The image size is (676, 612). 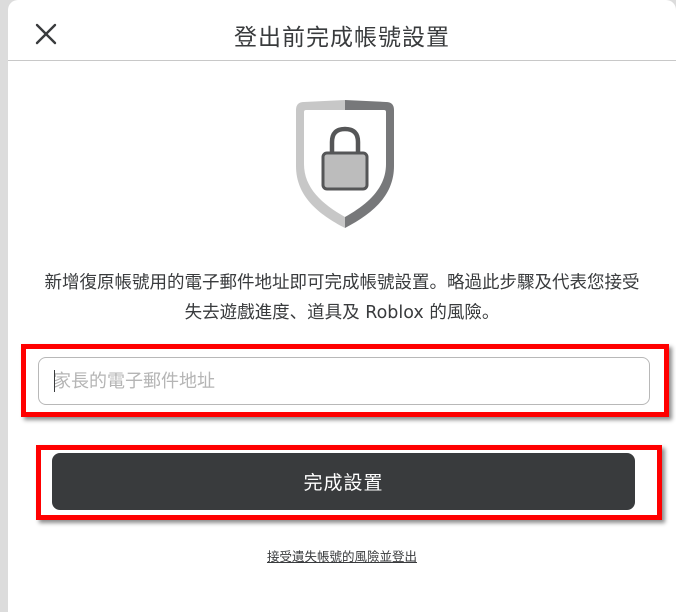 I want to click on parent-email-input, so click(x=344, y=381).